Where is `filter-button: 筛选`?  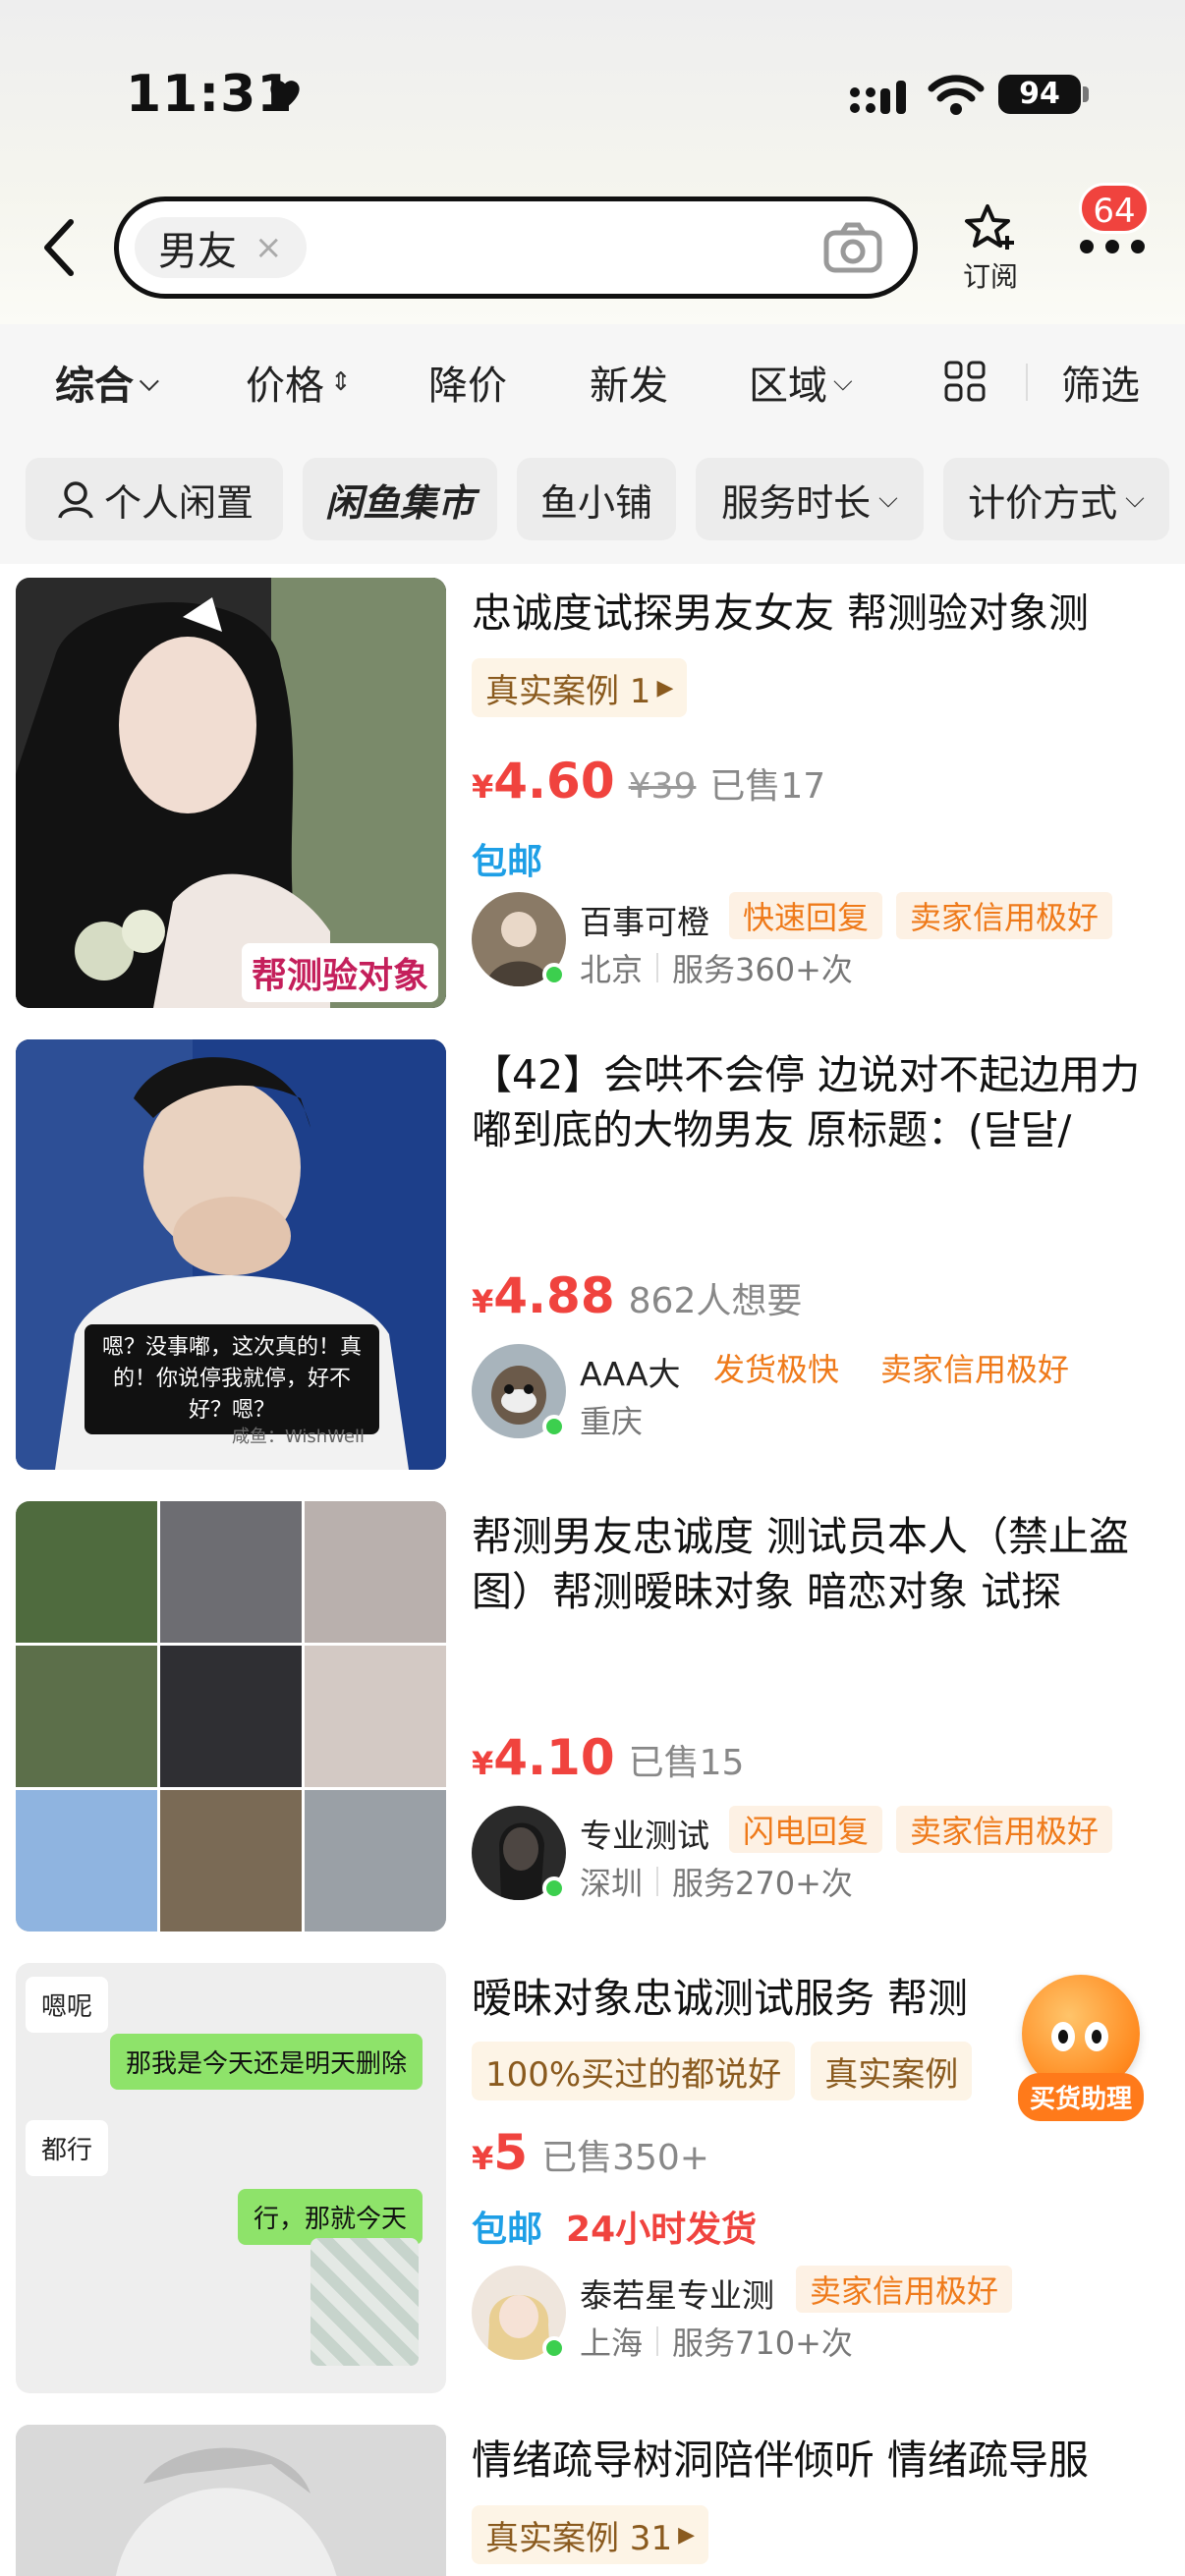 filter-button: 筛选 is located at coordinates (1100, 382).